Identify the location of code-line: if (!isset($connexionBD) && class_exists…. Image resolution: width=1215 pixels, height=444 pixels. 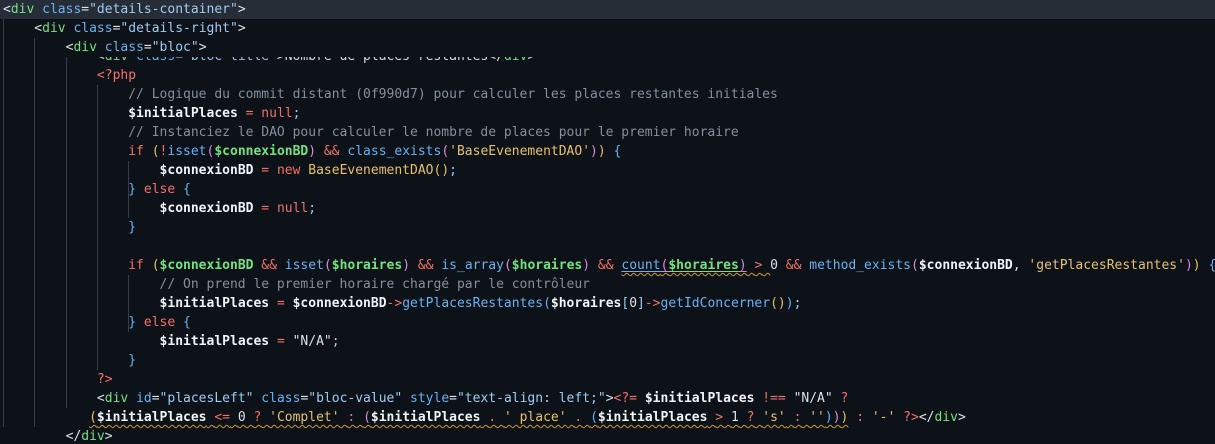
(375, 151).